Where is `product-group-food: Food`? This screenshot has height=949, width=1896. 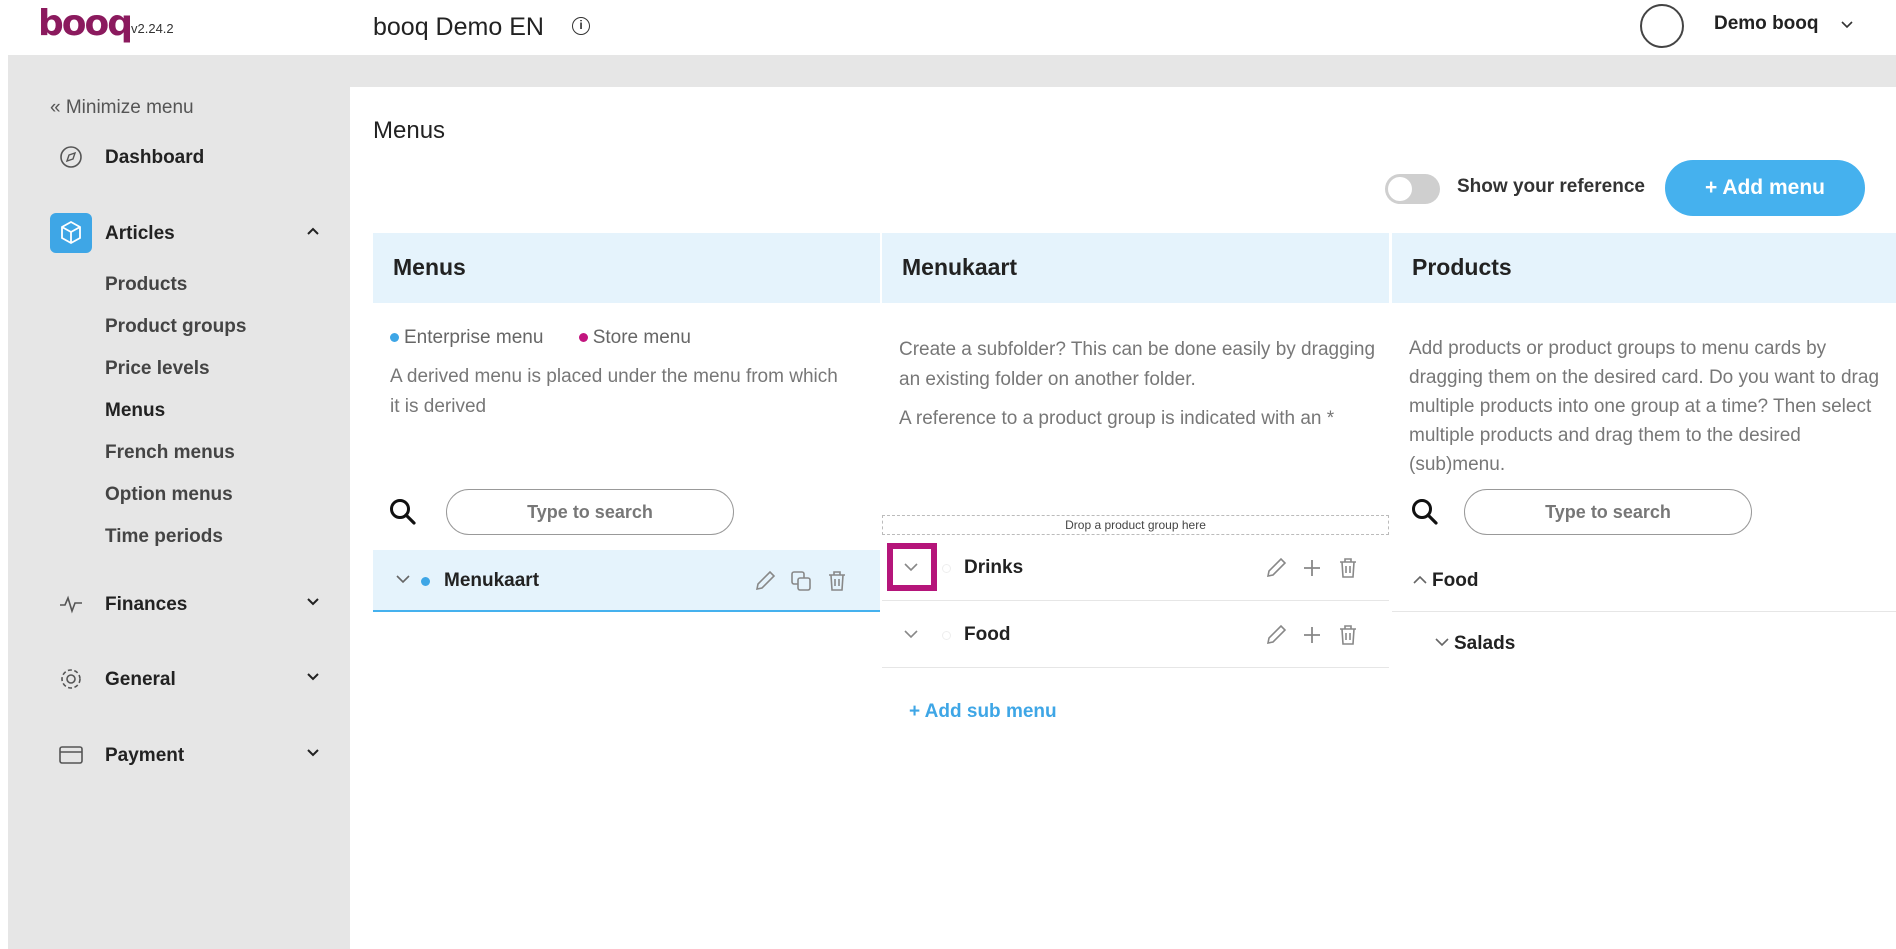 product-group-food: Food is located at coordinates (1644, 581).